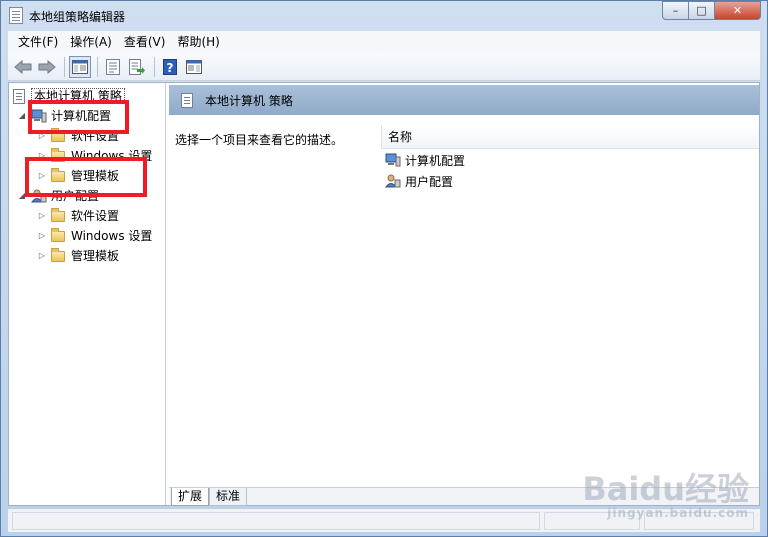 The image size is (768, 537). I want to click on forward-arrow-icon, so click(47, 66).